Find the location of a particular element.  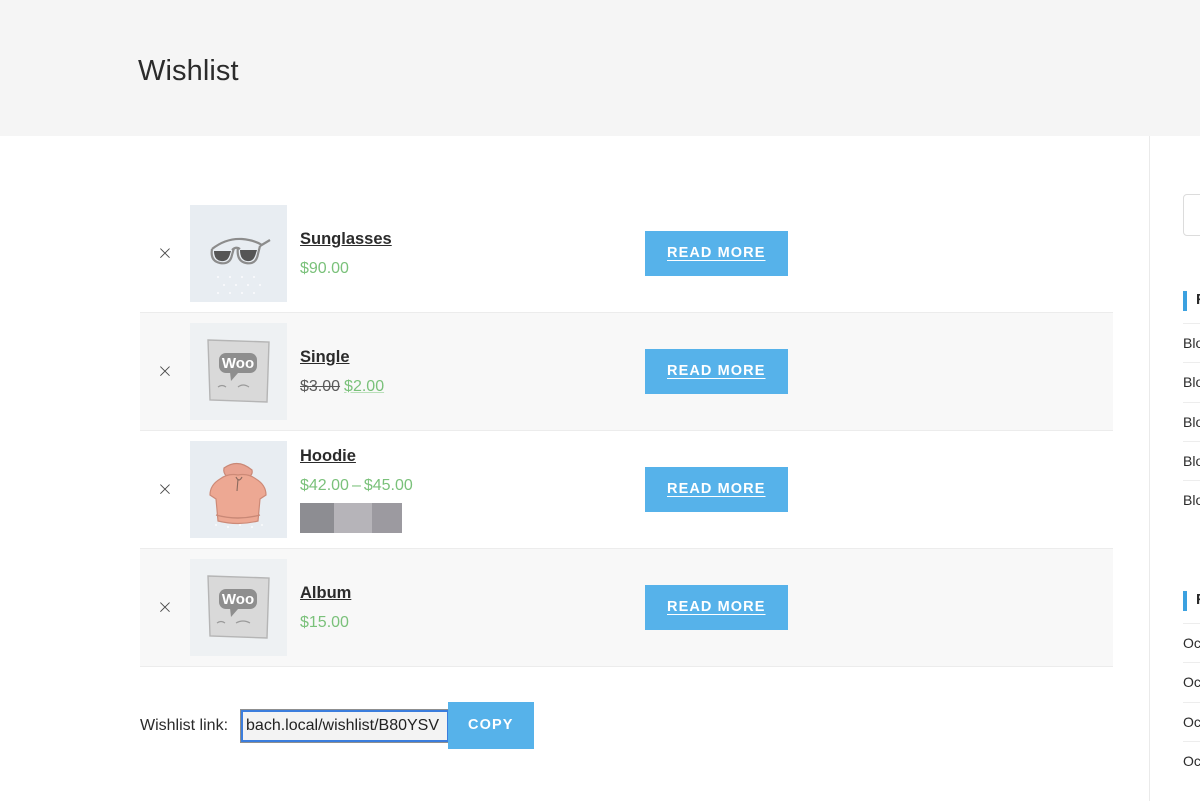

wishlist-share-row: Wishlist link: COPY is located at coordinates (337, 725).